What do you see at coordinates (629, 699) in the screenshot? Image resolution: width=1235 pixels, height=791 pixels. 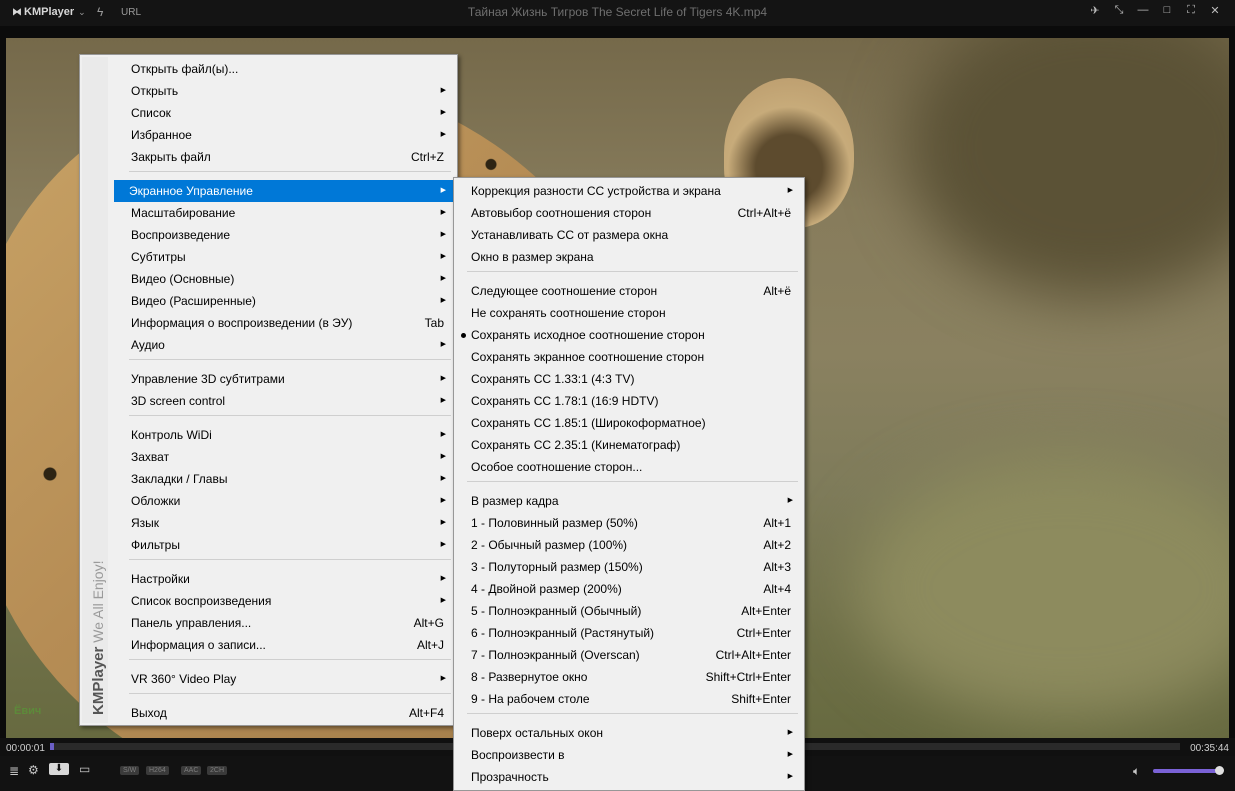 I see `sub-menu-item-22: 9 - На рабочем столе Shift+Enter` at bounding box center [629, 699].